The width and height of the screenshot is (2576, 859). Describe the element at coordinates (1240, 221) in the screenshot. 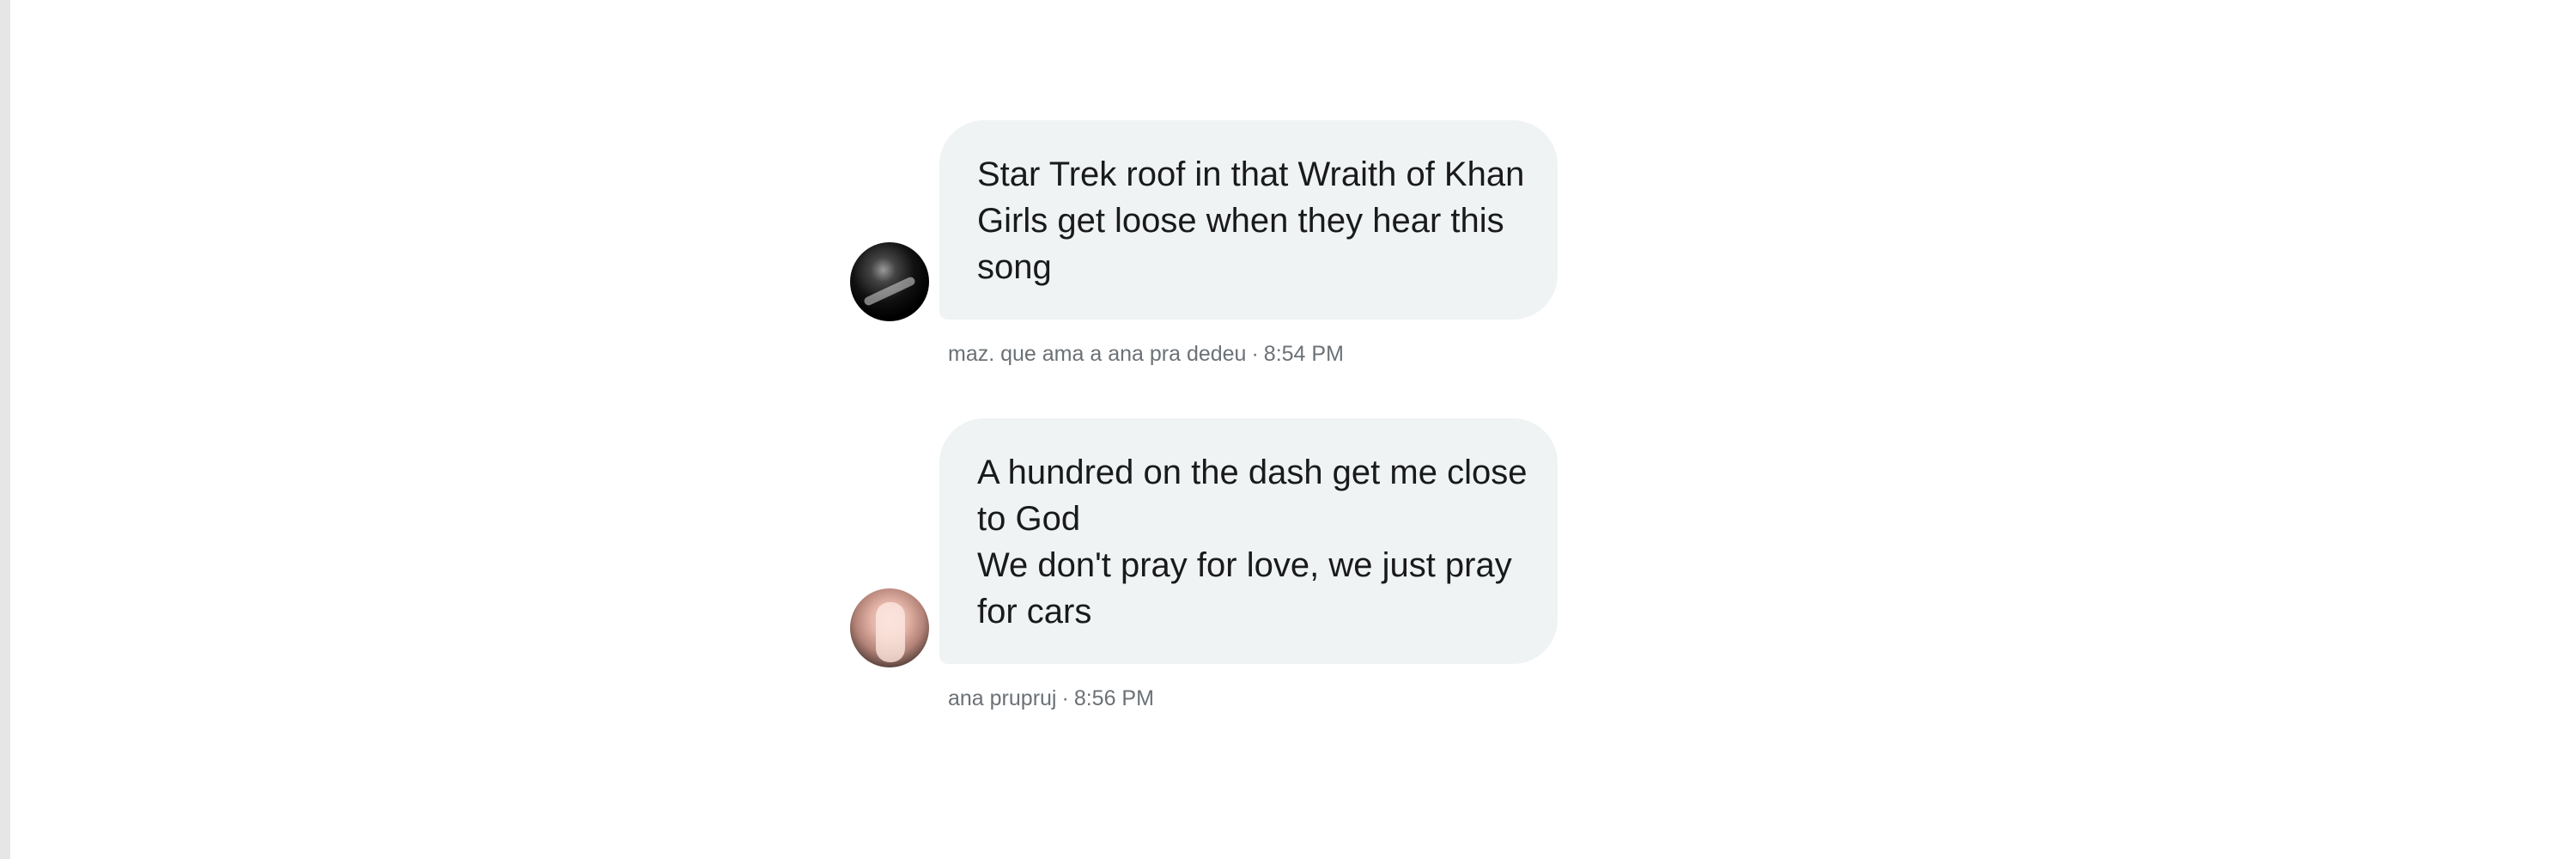

I see `message-text-line: Girls get loose when they hear this` at that location.